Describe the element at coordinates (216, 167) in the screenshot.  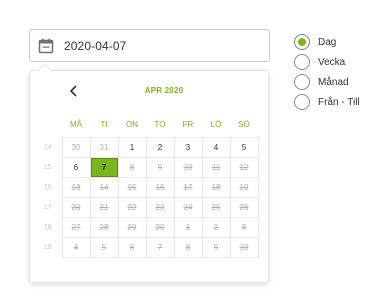
I see `calendar-day: 11` at that location.